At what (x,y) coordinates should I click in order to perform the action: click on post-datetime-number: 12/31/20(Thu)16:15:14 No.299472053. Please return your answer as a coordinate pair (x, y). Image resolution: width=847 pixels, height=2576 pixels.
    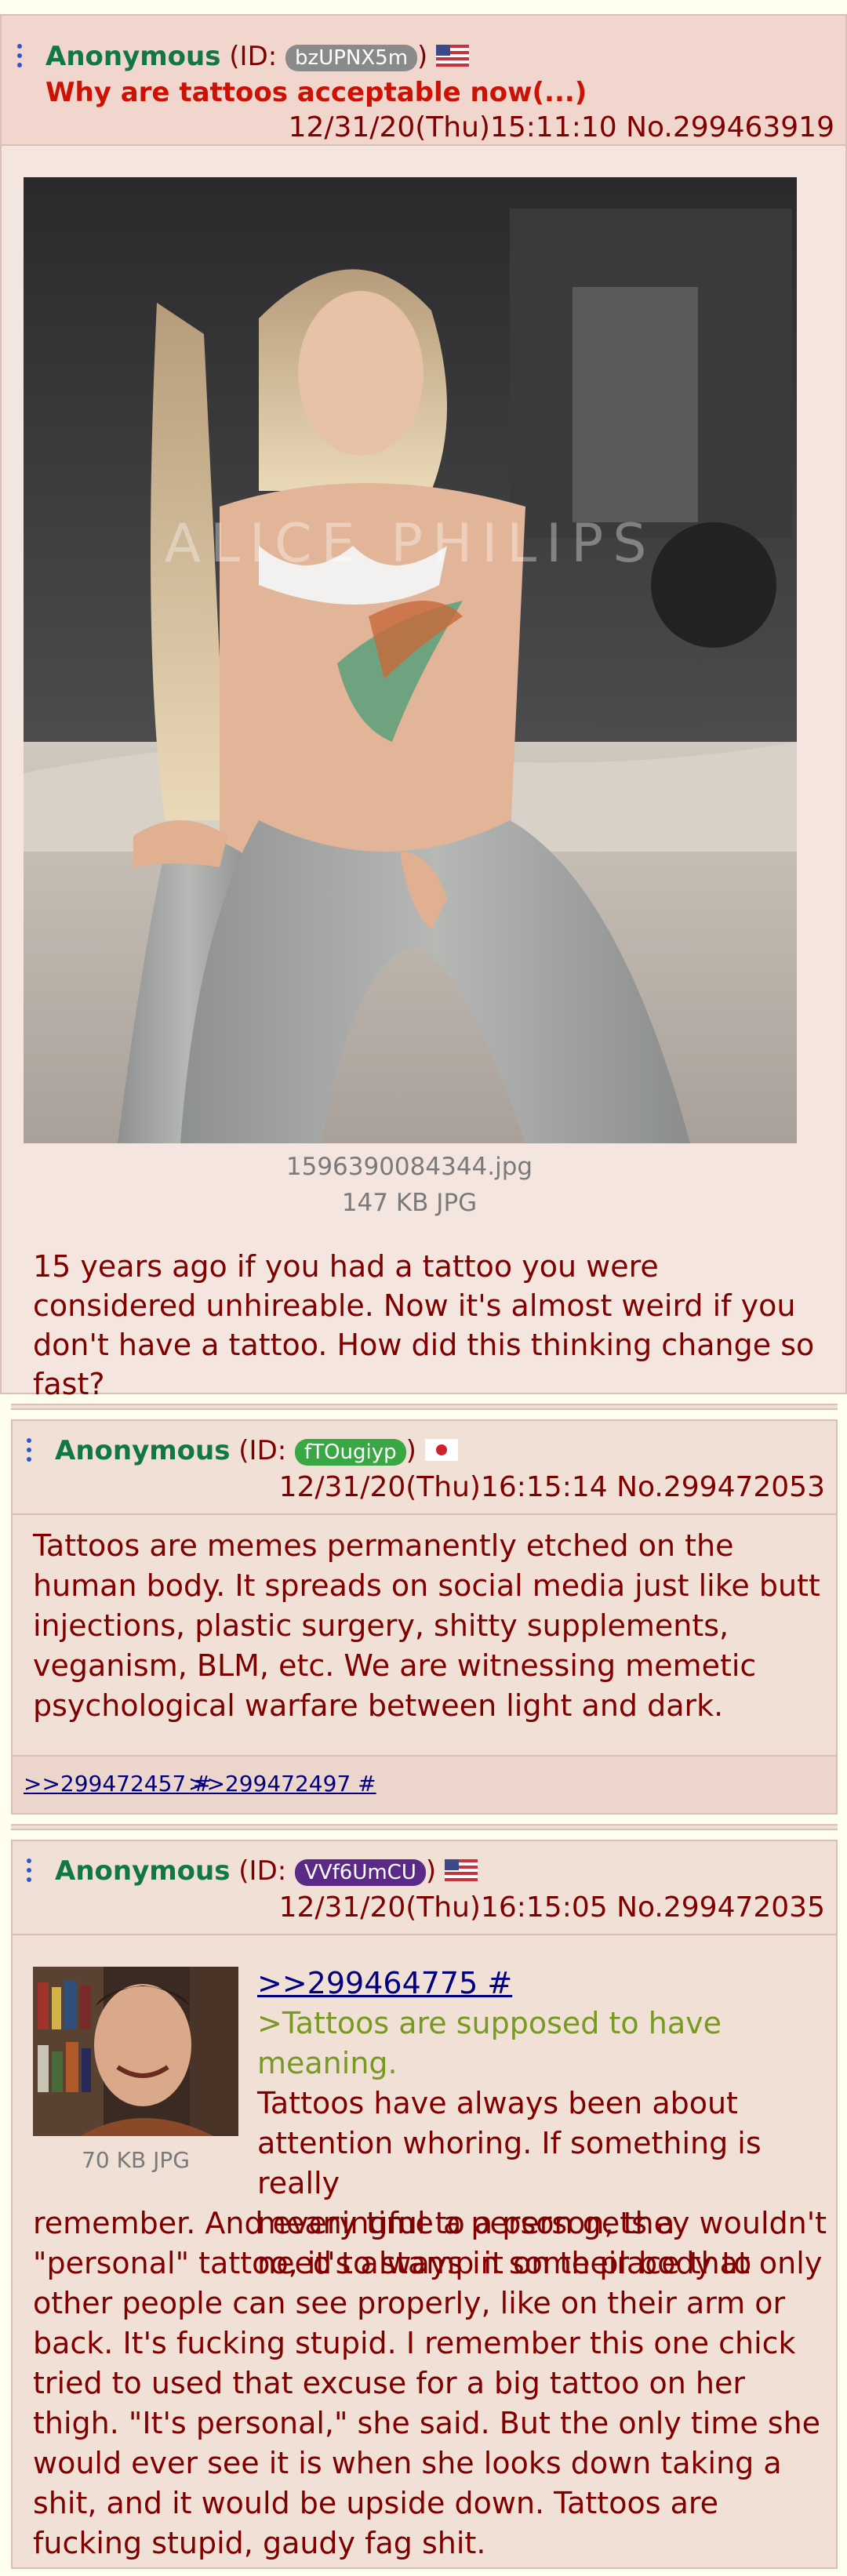
    Looking at the image, I should click on (552, 1487).